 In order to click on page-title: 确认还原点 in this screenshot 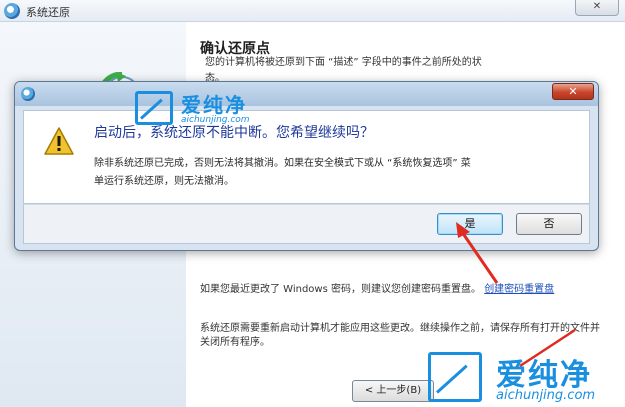, I will do `click(235, 49)`.